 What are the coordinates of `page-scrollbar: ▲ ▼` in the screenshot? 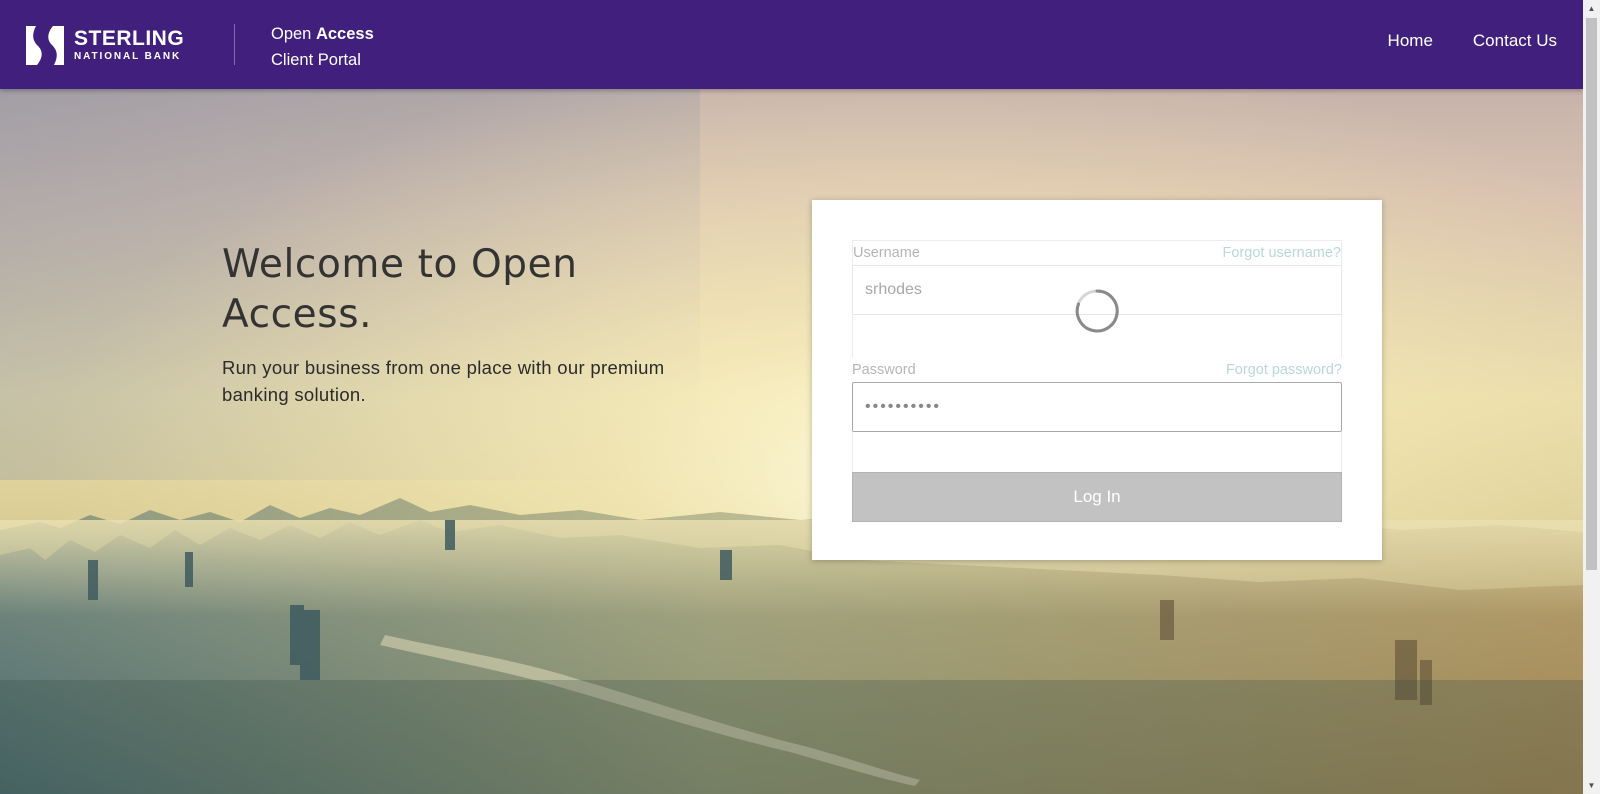 It's located at (1591, 397).